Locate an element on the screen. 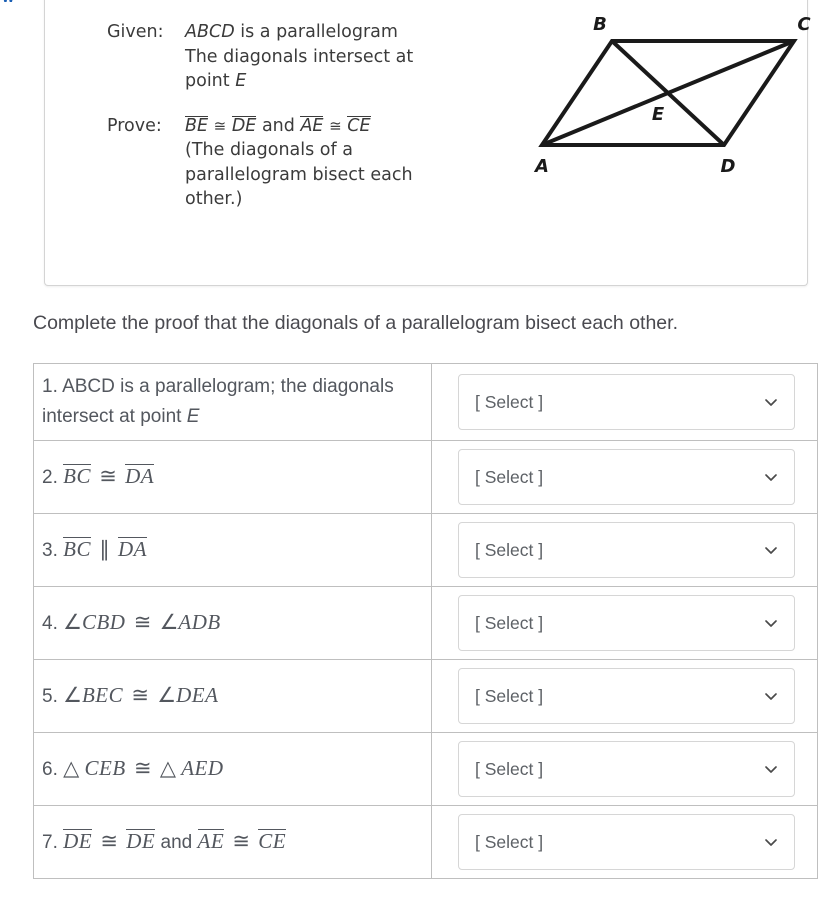 Image resolution: width=827 pixels, height=917 pixels. reason-select-2: [ Select ] is located at coordinates (626, 477).